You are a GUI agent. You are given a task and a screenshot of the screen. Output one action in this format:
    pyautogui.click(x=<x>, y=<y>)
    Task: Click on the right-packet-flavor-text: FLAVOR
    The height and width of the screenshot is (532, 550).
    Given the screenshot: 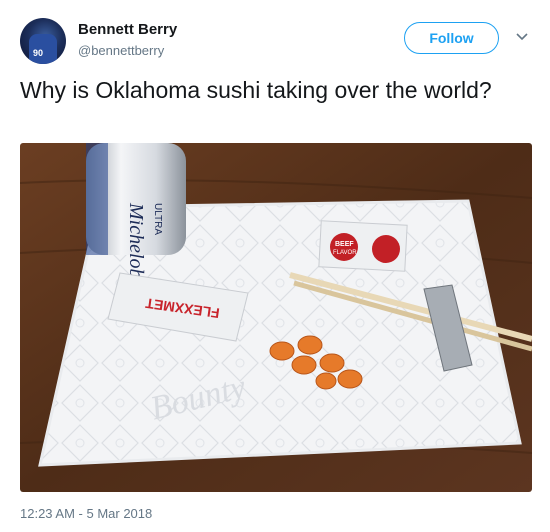 What is the action you would take?
    pyautogui.click(x=345, y=253)
    